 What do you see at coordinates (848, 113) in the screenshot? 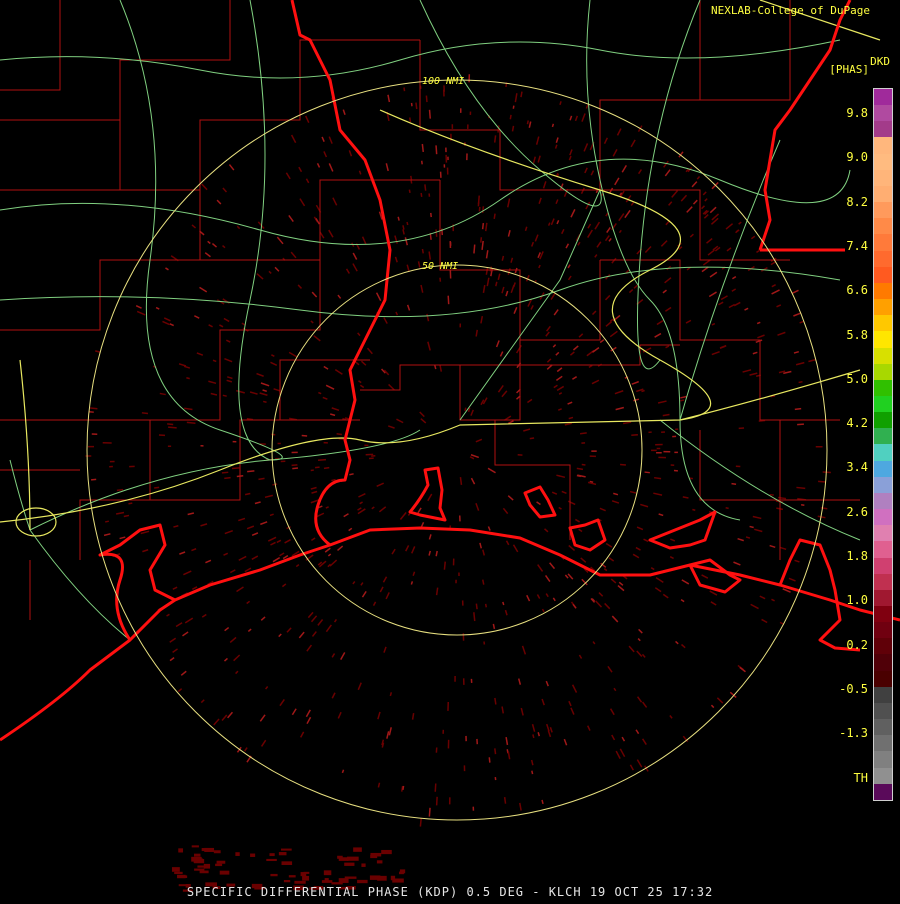
I see `color-scale-tick-label: 9.8` at bounding box center [848, 113].